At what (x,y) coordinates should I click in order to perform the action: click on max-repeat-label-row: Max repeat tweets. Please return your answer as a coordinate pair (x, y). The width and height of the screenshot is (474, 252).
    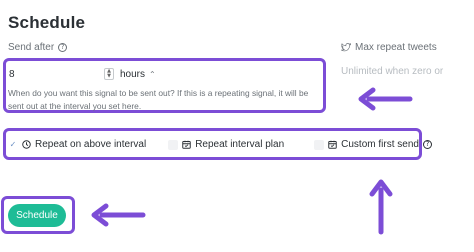
    Looking at the image, I should click on (389, 47).